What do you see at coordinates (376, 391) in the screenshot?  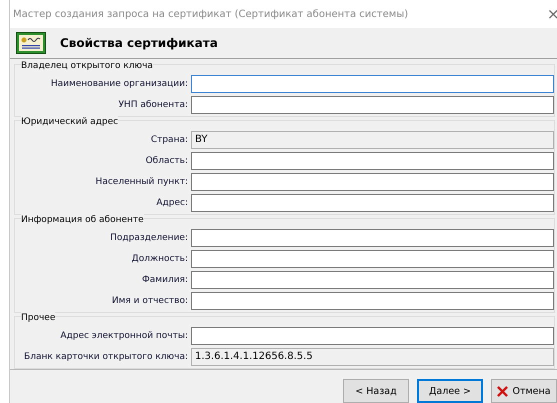 I see `wizard-button: < Назад` at bounding box center [376, 391].